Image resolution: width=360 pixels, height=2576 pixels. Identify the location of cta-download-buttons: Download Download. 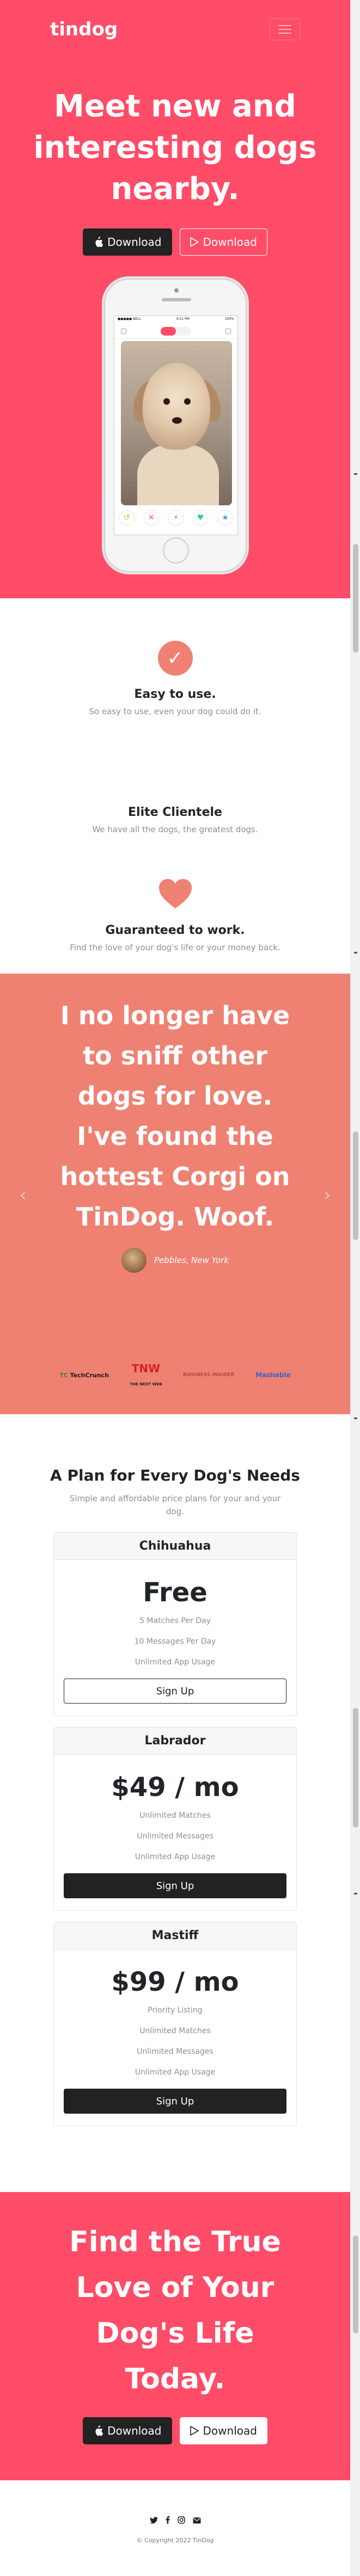
(175, 2430).